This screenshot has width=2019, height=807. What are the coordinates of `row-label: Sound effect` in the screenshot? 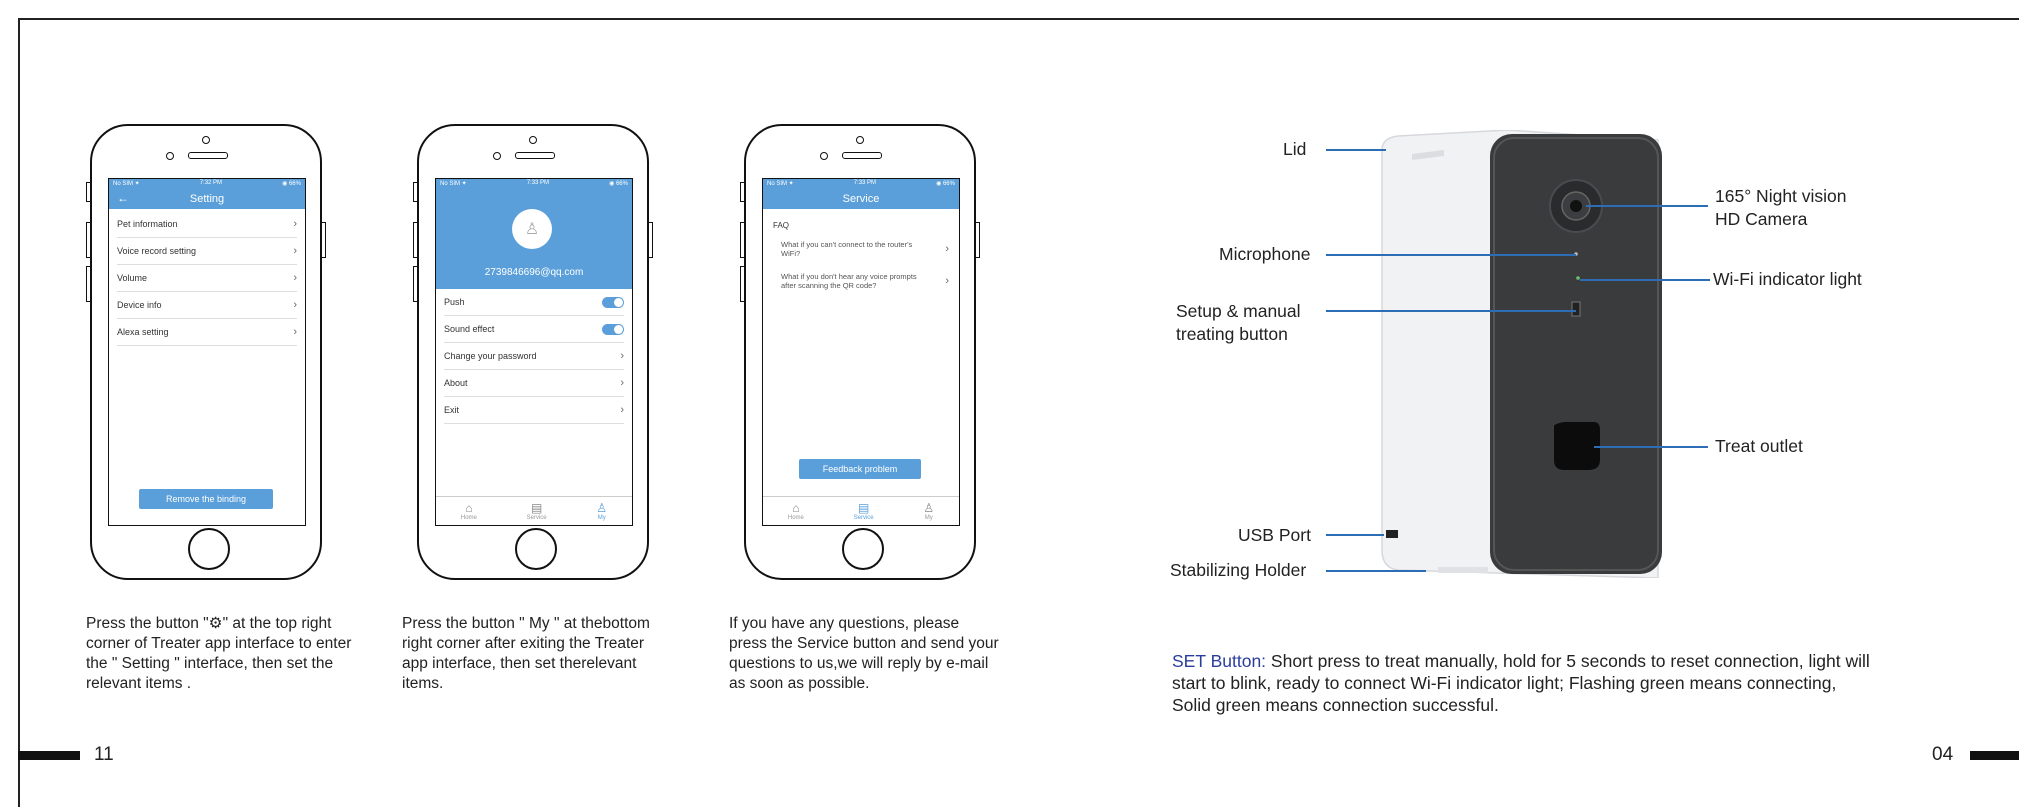 It's located at (469, 329).